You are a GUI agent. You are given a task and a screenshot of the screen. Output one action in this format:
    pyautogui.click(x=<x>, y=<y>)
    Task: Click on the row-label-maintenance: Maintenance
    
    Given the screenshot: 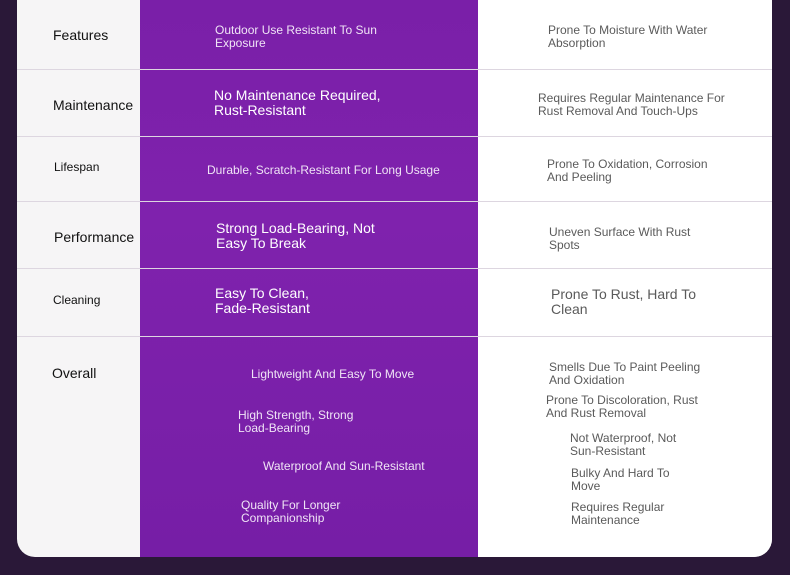 What is the action you would take?
    pyautogui.click(x=93, y=105)
    